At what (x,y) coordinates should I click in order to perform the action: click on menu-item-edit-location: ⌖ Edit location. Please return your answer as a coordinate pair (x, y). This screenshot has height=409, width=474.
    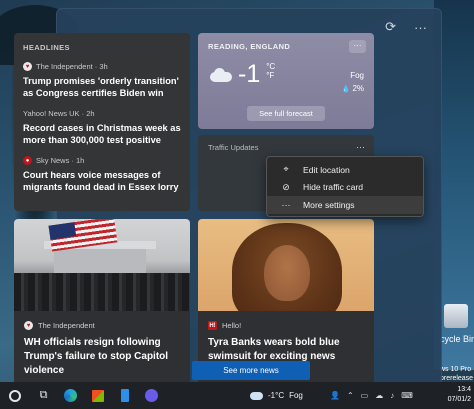
    Looking at the image, I should click on (345, 170).